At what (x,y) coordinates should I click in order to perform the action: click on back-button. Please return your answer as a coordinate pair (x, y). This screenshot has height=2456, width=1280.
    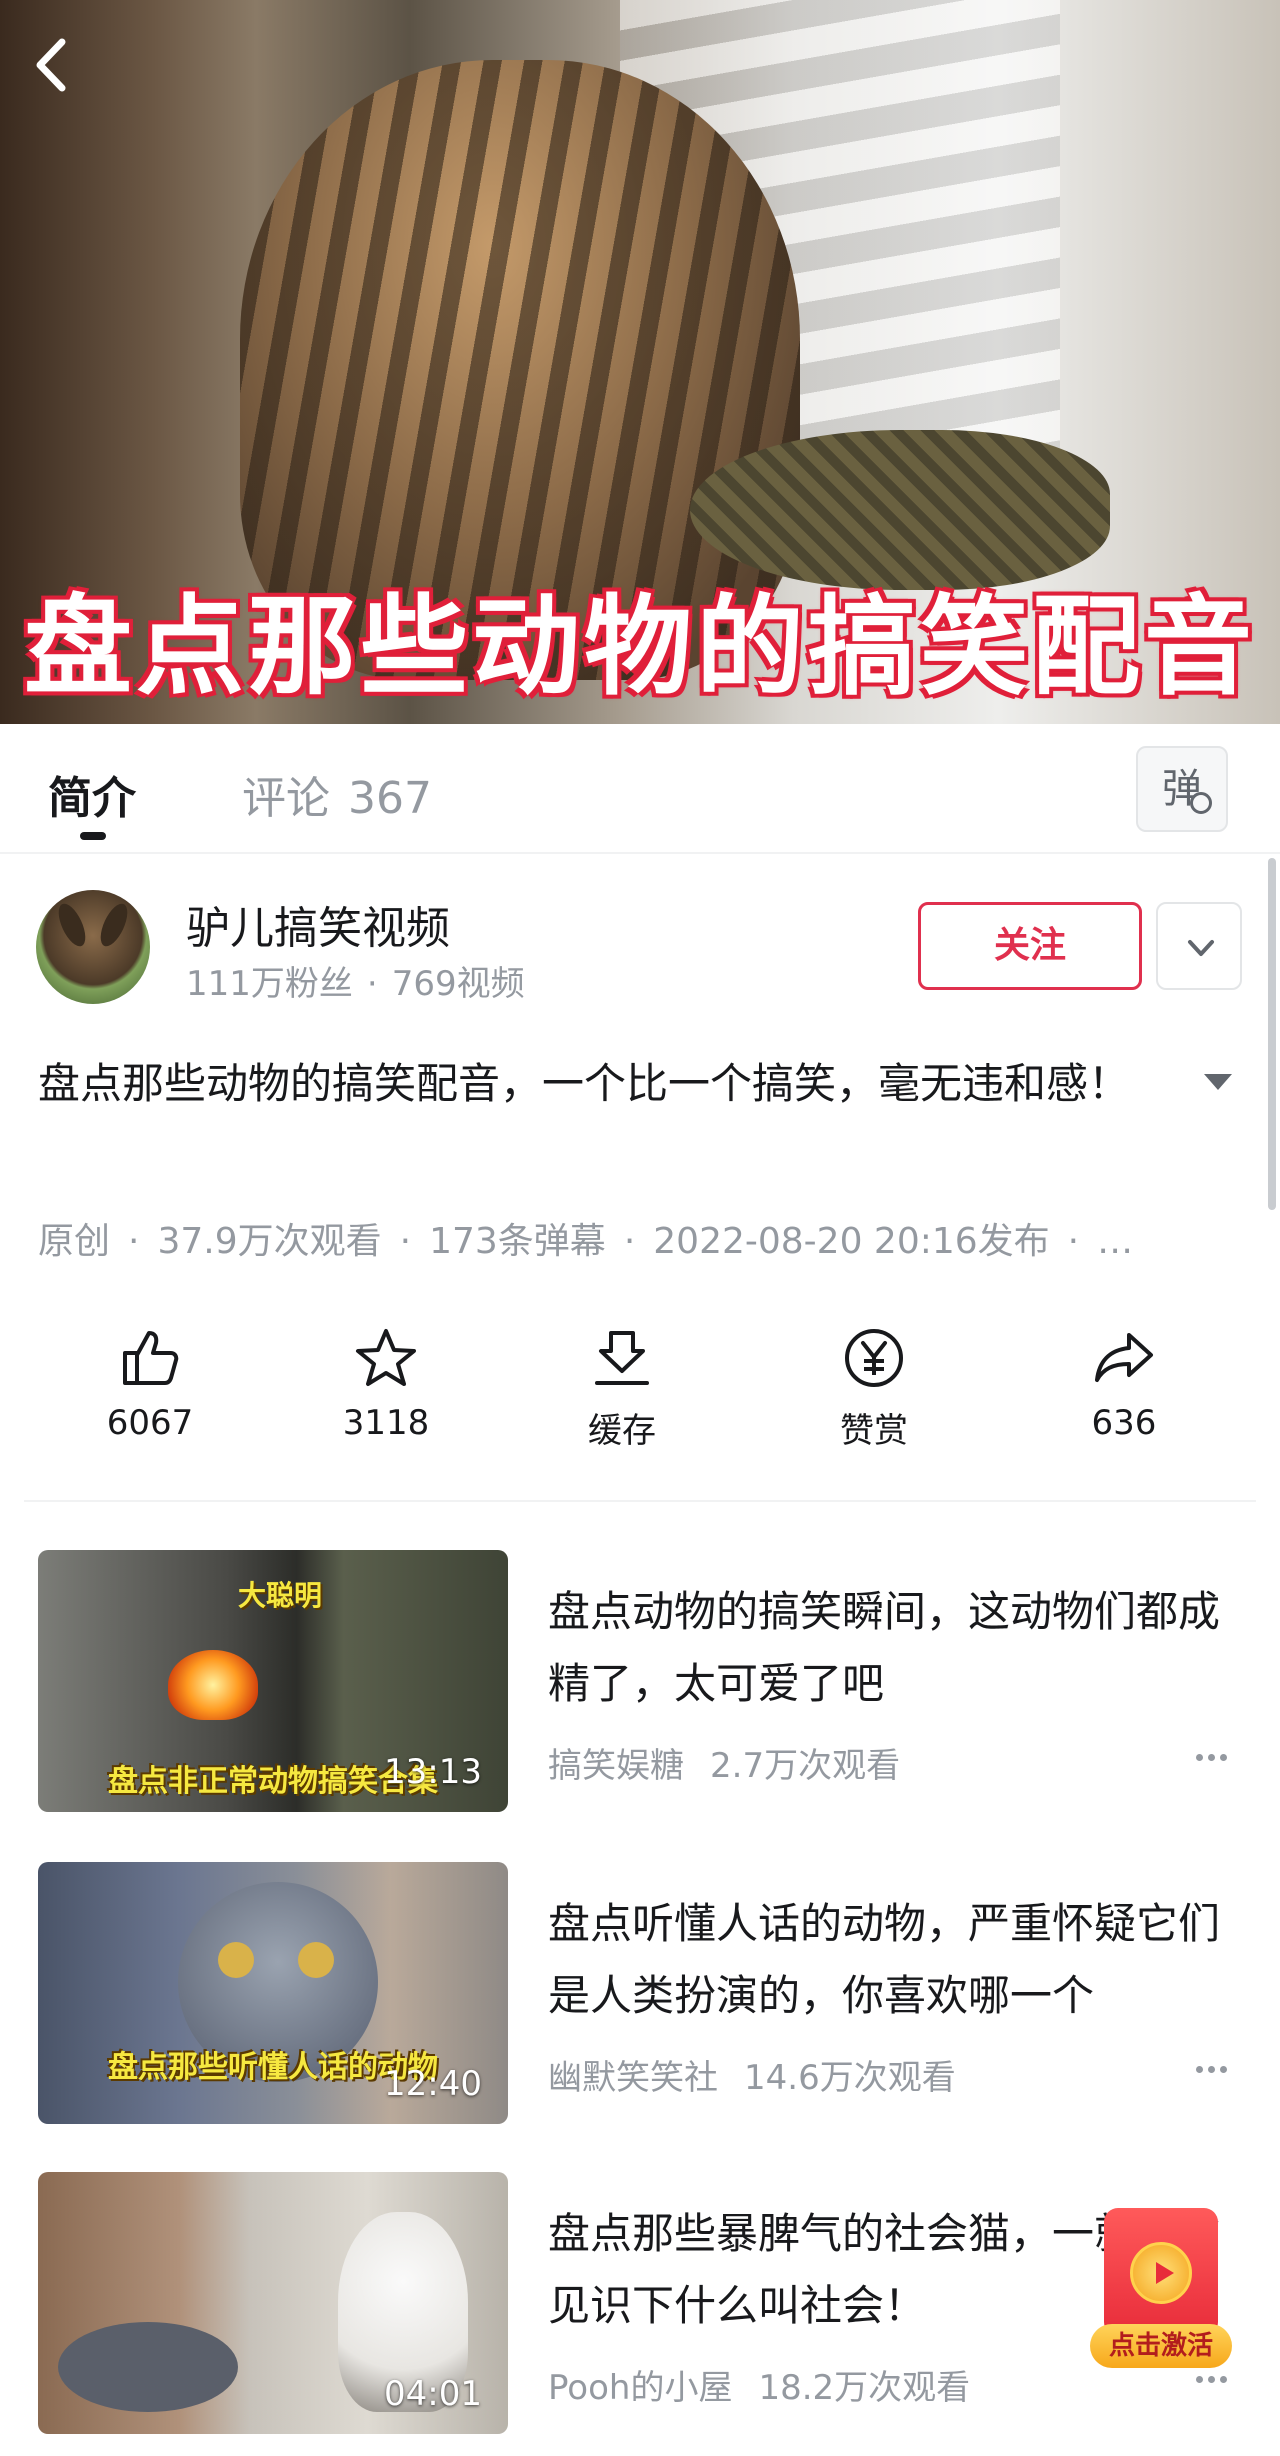
    Looking at the image, I should click on (54, 65).